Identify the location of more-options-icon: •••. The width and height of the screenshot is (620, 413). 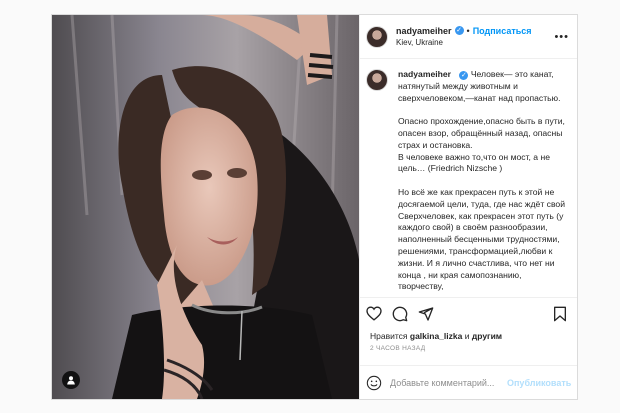
(561, 37).